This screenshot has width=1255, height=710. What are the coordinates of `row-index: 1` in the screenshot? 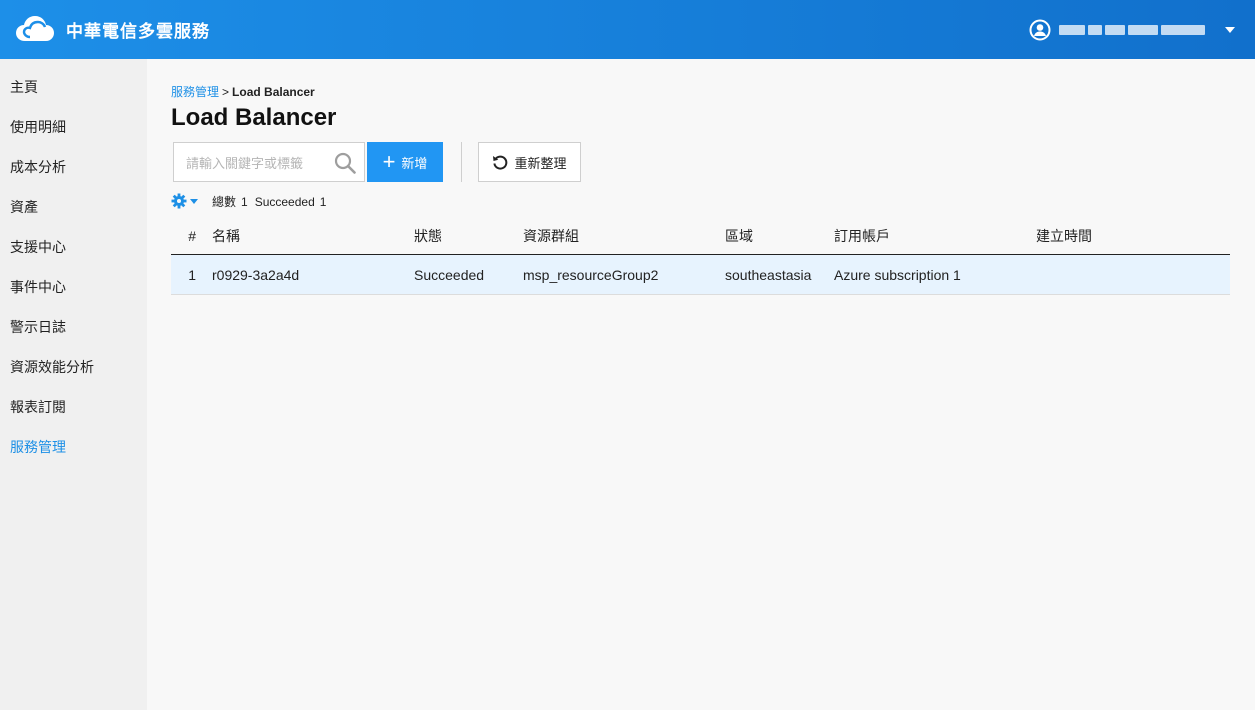 It's located at (192, 274).